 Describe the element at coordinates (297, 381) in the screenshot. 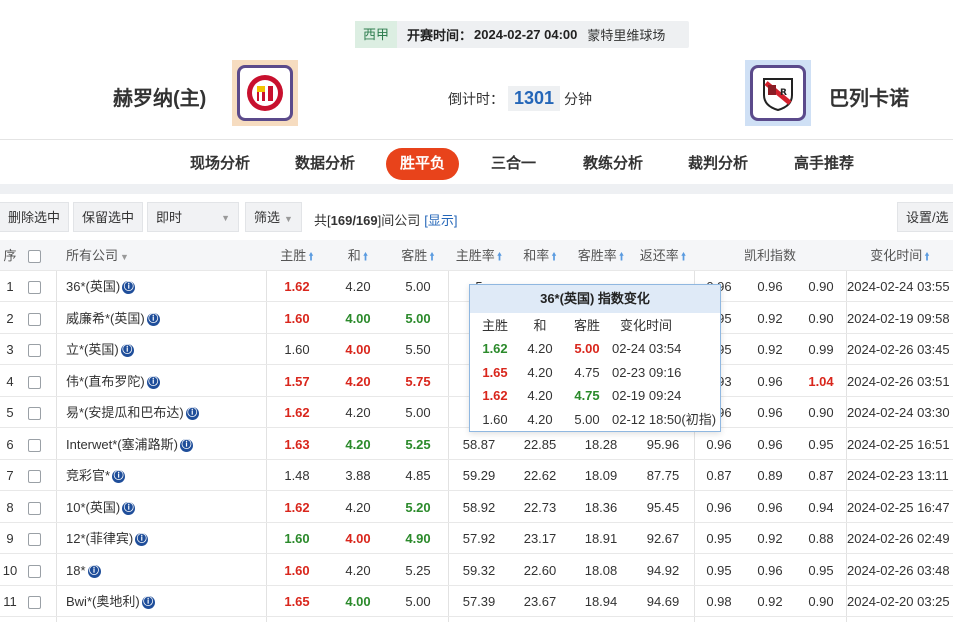

I see `home-odds: 1.57` at that location.